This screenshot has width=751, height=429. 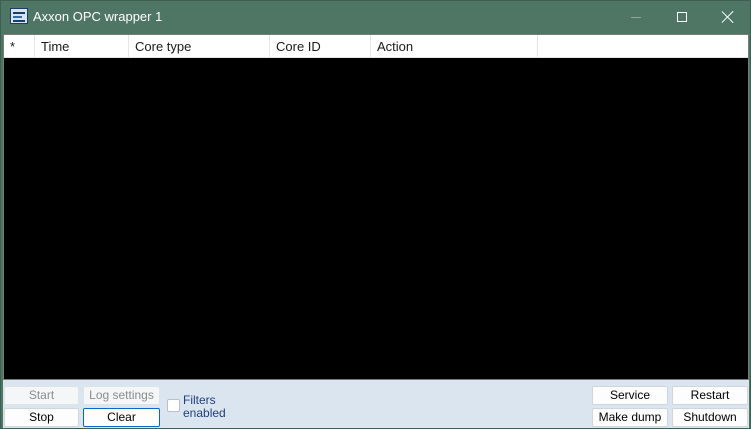 What do you see at coordinates (41, 395) in the screenshot?
I see `start-button: Start` at bounding box center [41, 395].